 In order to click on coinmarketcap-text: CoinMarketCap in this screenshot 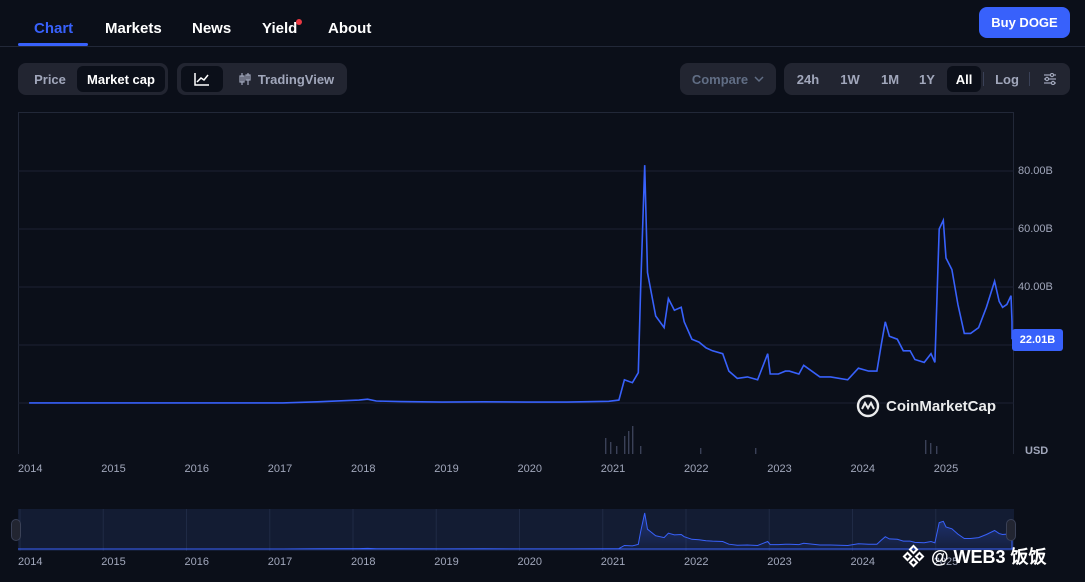, I will do `click(941, 406)`.